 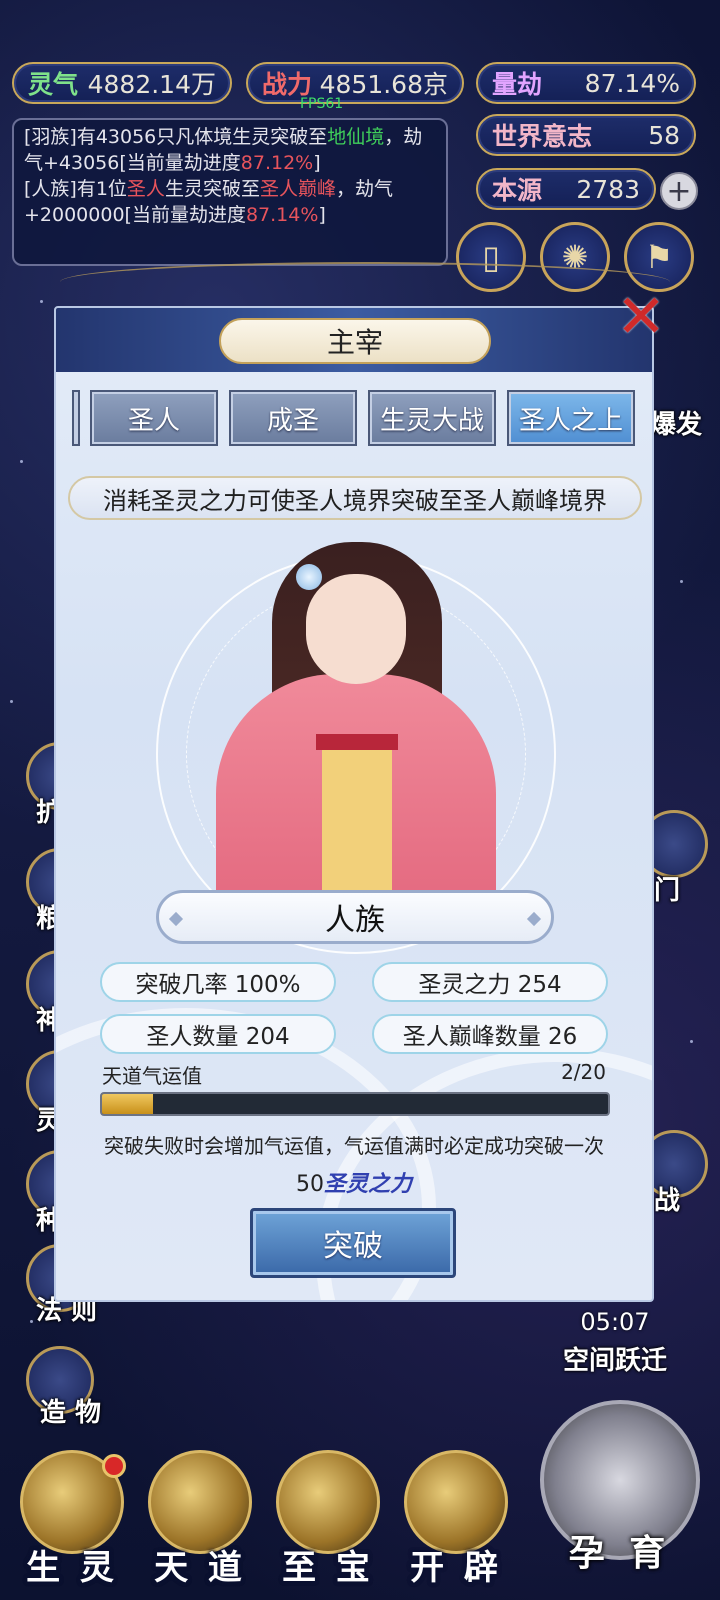 What do you see at coordinates (328, 1502) in the screenshot?
I see `zhibao-icon` at bounding box center [328, 1502].